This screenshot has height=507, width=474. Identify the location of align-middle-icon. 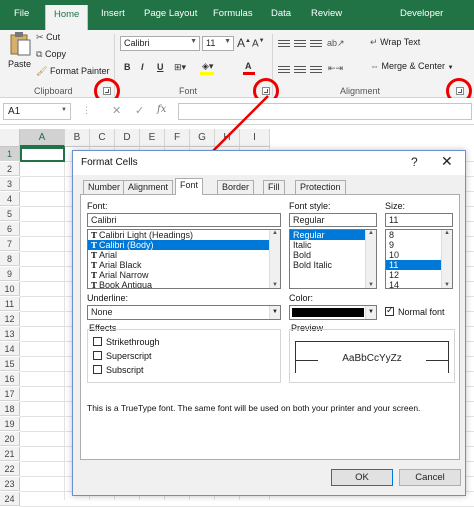
(300, 45).